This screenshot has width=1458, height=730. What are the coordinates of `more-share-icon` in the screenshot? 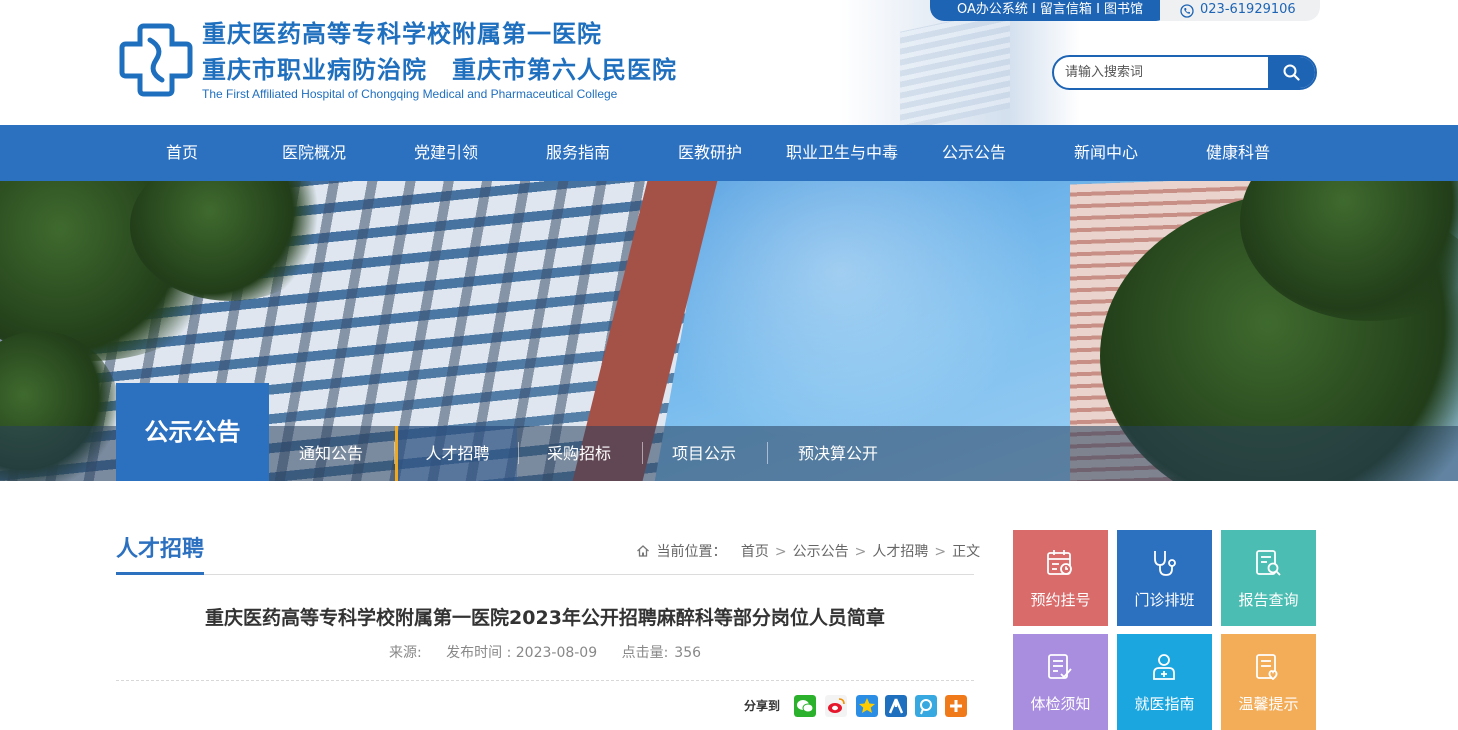 It's located at (956, 706).